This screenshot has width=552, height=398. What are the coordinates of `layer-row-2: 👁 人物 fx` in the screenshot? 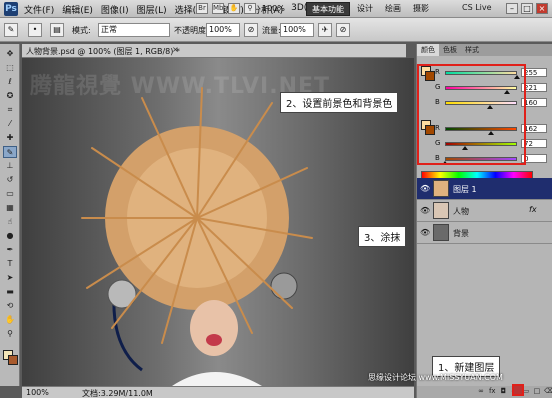 It's located at (484, 211).